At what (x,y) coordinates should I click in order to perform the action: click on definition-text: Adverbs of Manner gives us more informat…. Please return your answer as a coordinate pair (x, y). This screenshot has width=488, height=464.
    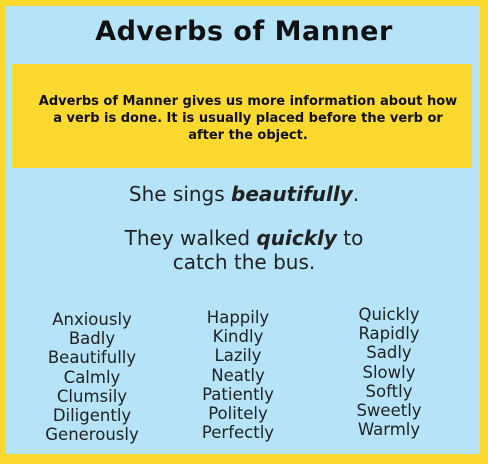
    Looking at the image, I should click on (248, 118).